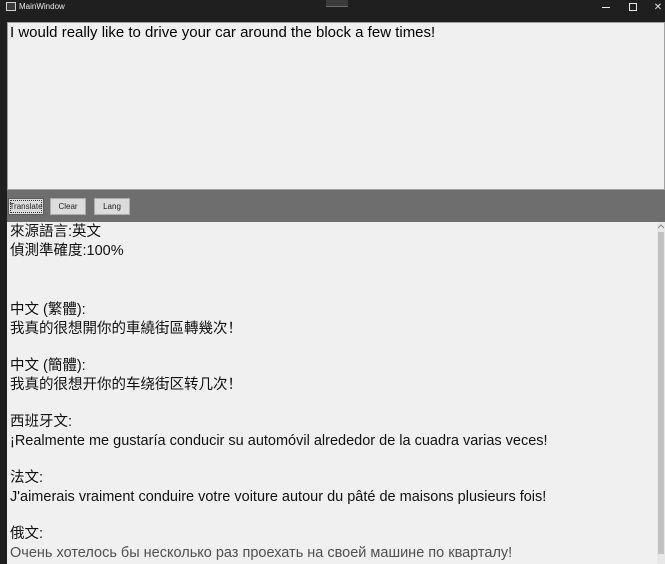 Image resolution: width=665 pixels, height=564 pixels. Describe the element at coordinates (42, 6) in the screenshot. I see `window-title: MainWindow` at that location.